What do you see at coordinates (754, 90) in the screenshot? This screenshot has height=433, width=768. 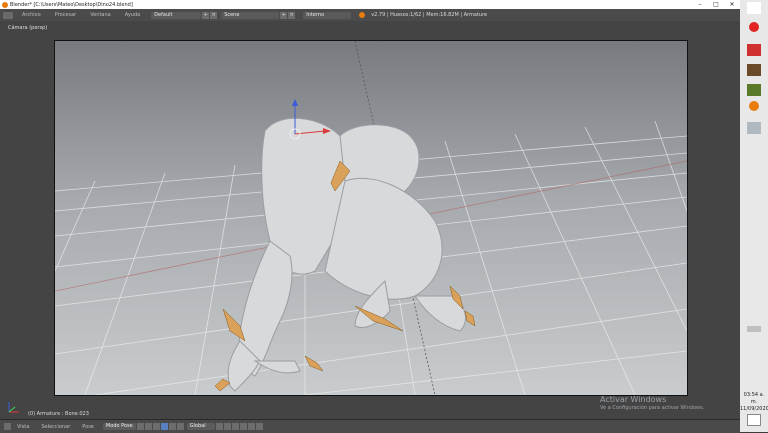 I see `game-icon` at bounding box center [754, 90].